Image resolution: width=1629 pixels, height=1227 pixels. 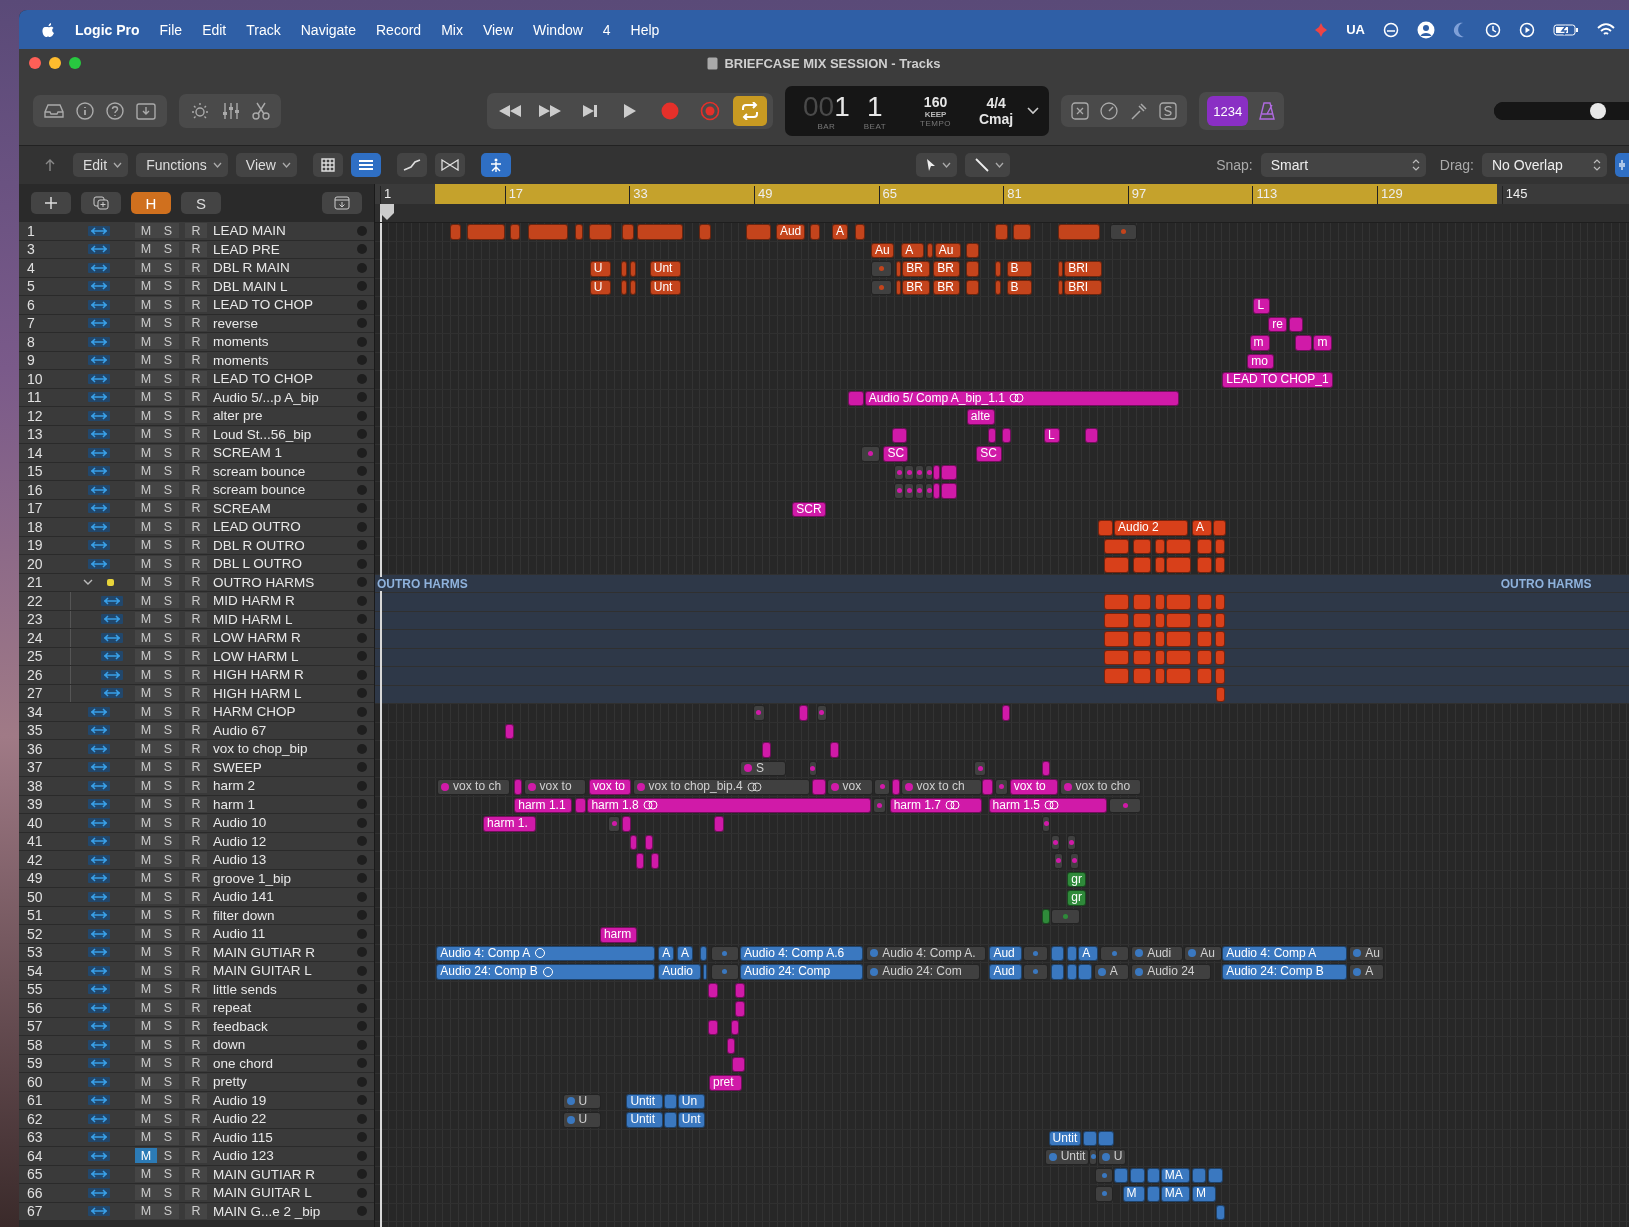 What do you see at coordinates (923, 972) in the screenshot?
I see `muted-region: Audio 24: Com` at bounding box center [923, 972].